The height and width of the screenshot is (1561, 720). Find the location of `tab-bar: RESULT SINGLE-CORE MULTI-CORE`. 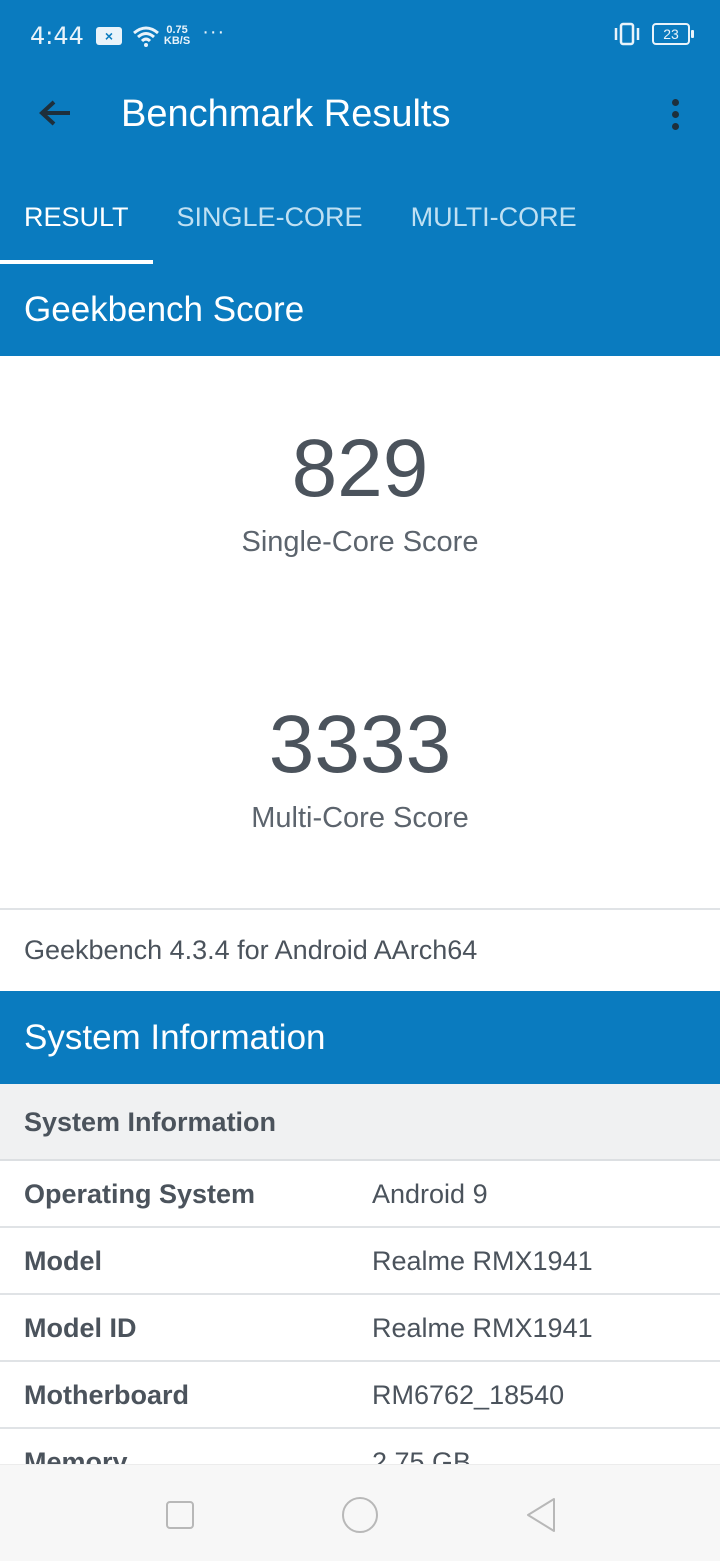

tab-bar: RESULT SINGLE-CORE MULTI-CORE is located at coordinates (360, 213).